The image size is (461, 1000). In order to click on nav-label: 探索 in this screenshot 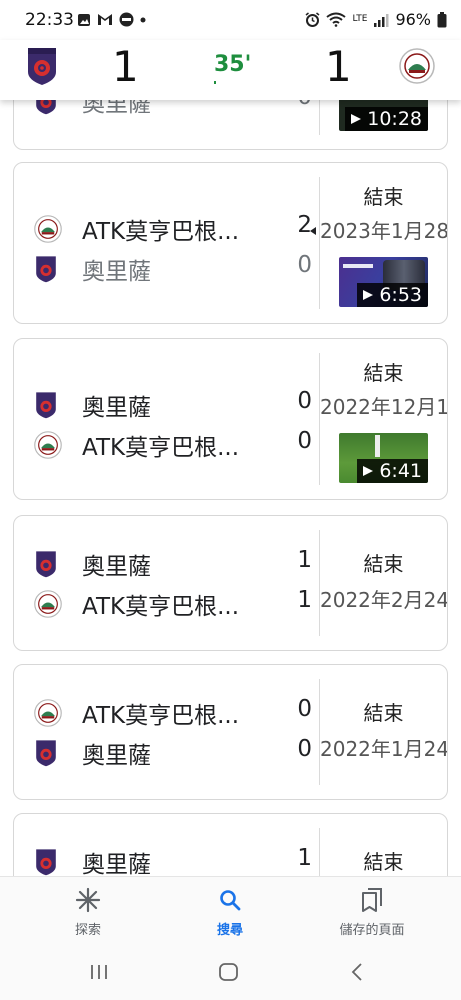, I will do `click(87, 930)`.